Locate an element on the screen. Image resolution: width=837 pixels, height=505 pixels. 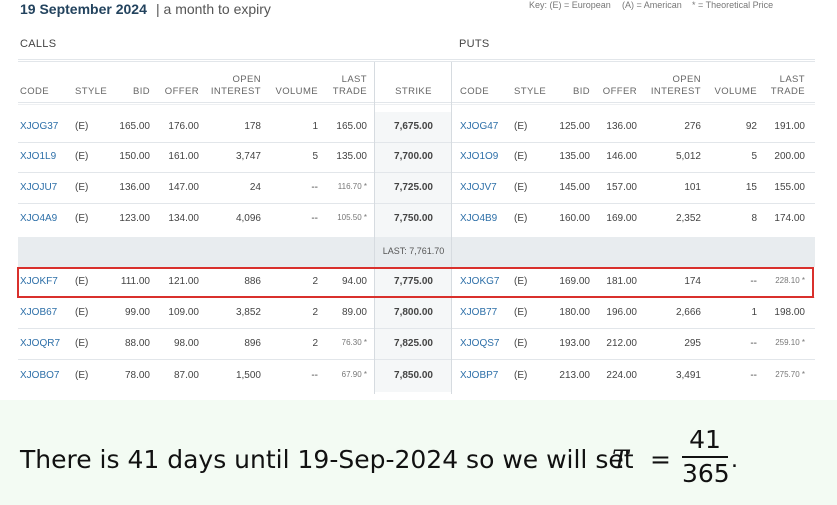
note-equals: = is located at coordinates (660, 459).